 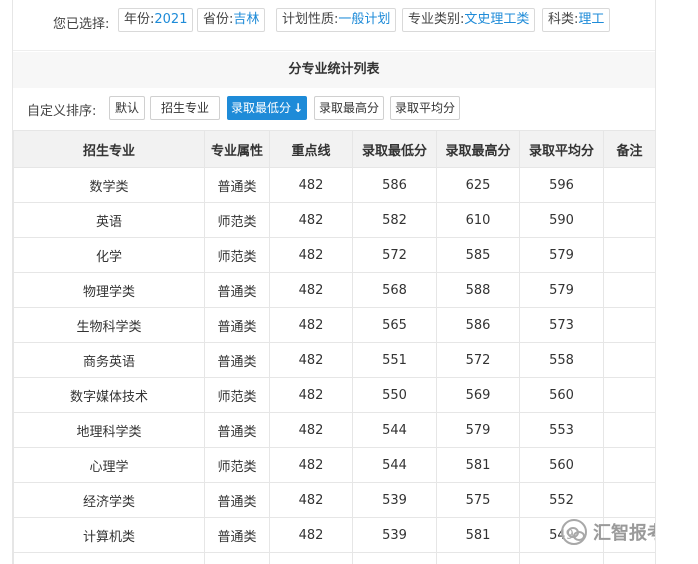 What do you see at coordinates (109, 149) in the screenshot?
I see `col-major: 招生专业` at bounding box center [109, 149].